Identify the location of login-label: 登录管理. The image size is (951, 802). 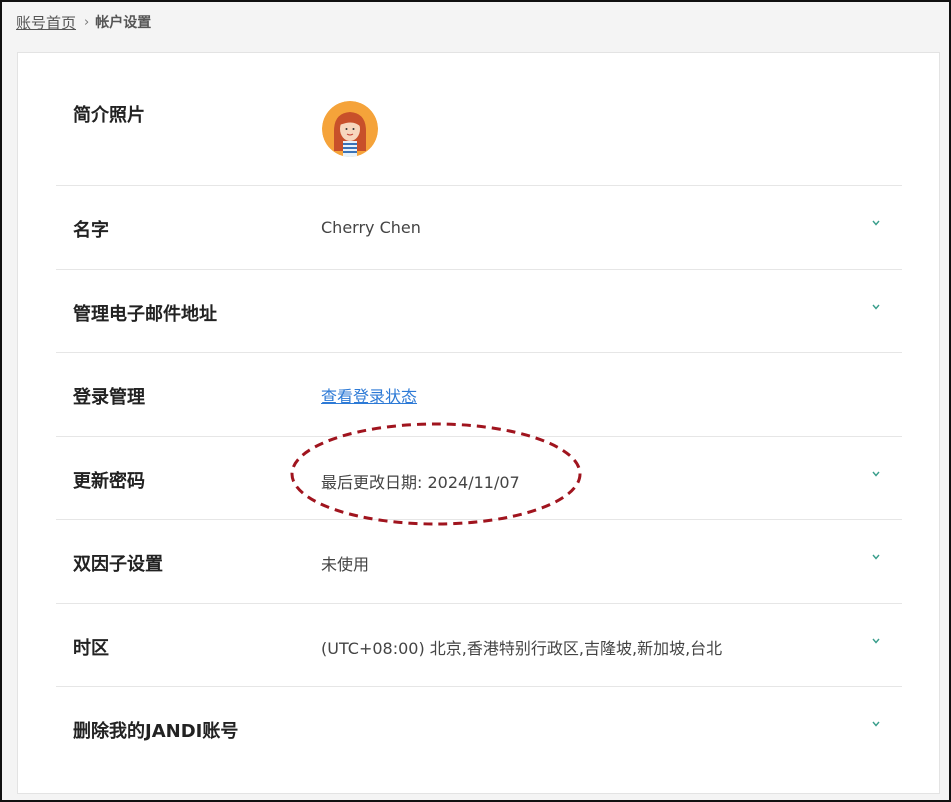
(109, 397).